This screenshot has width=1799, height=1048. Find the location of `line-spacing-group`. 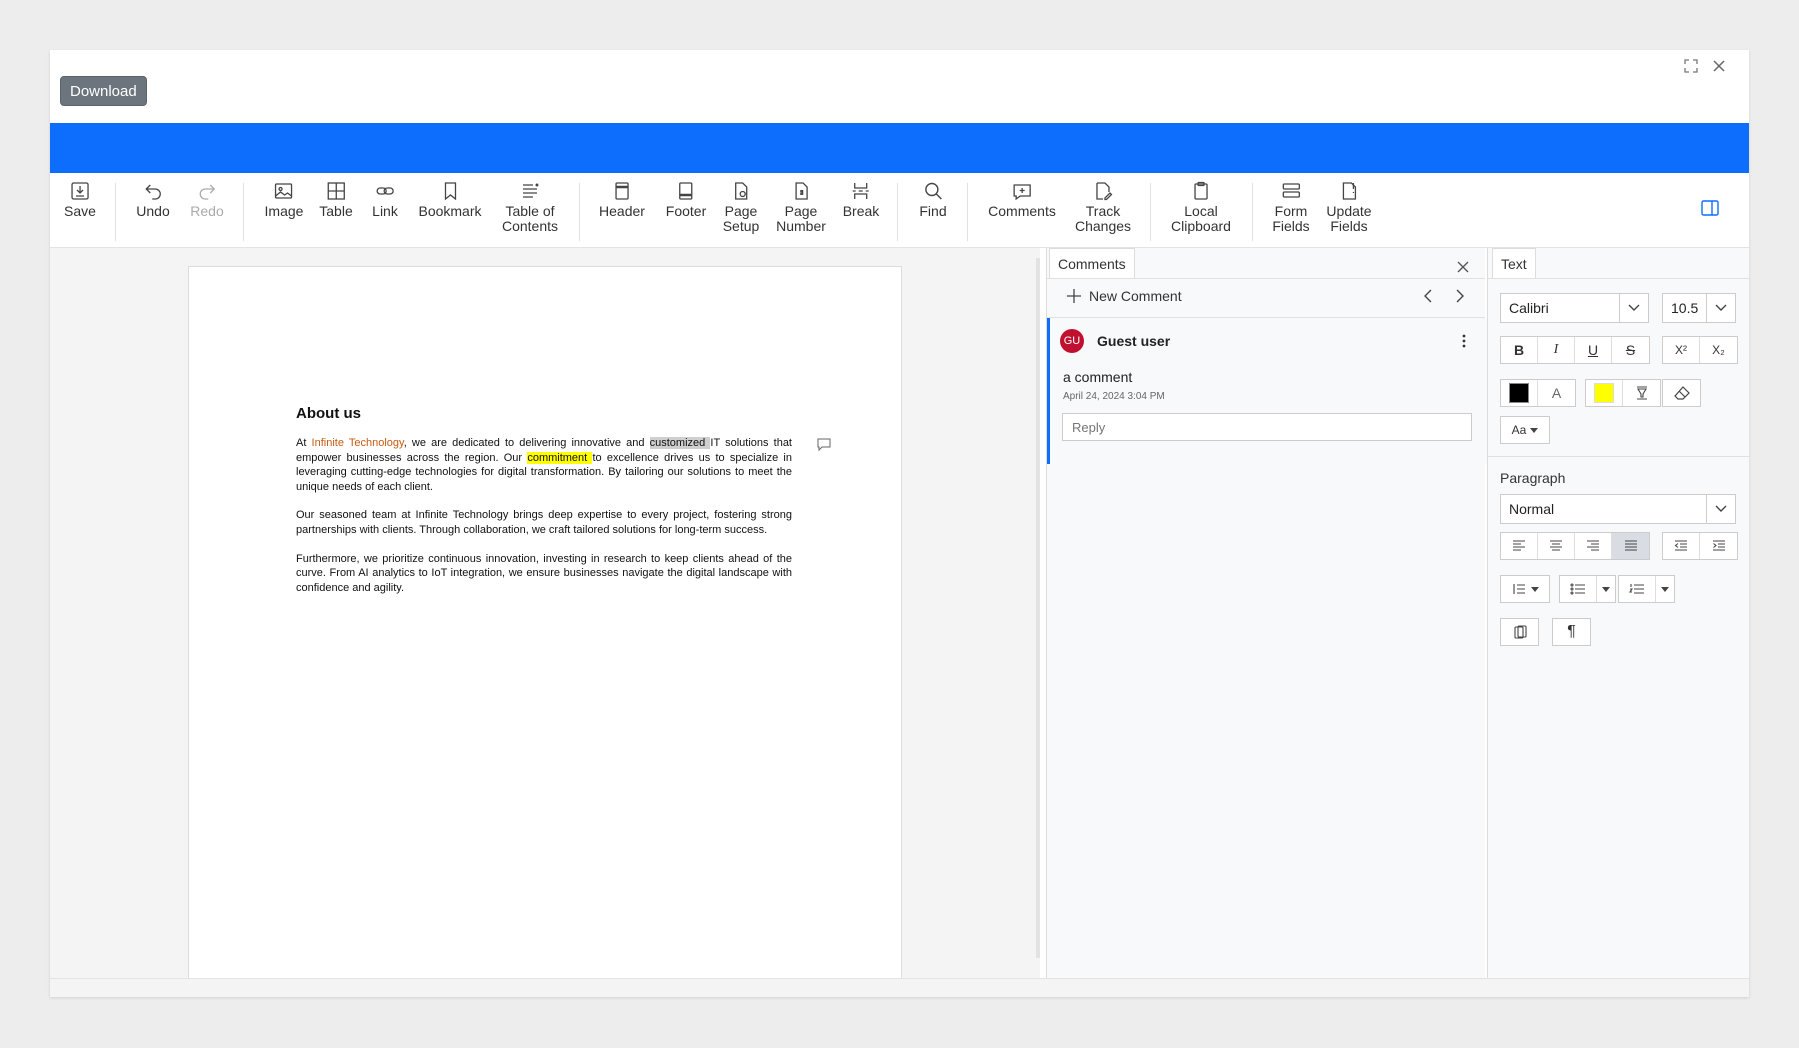

line-spacing-group is located at coordinates (1525, 589).